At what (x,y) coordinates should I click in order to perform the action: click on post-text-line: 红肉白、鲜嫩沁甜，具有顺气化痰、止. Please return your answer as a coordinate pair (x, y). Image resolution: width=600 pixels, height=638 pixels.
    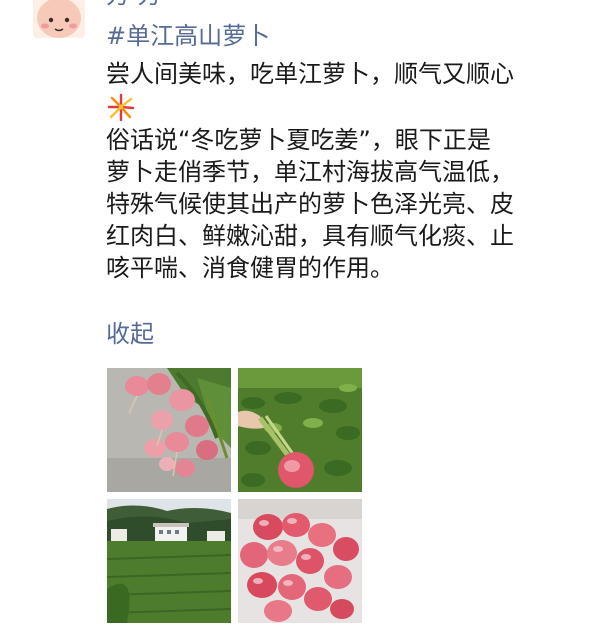
    Looking at the image, I should click on (310, 236).